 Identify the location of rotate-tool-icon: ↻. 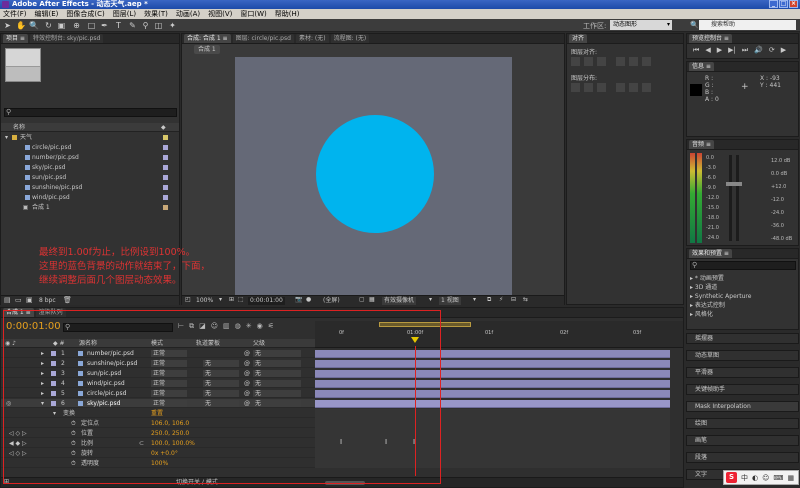
(48, 25).